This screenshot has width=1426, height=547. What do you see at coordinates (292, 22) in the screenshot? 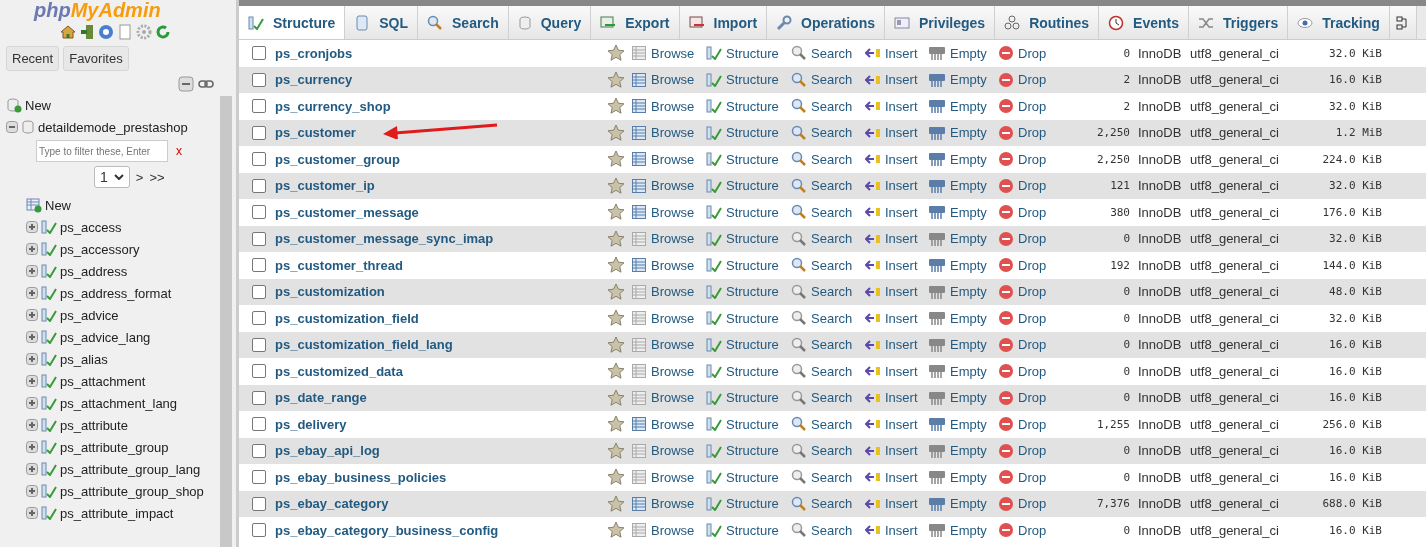
I see `tab: Structure` at bounding box center [292, 22].